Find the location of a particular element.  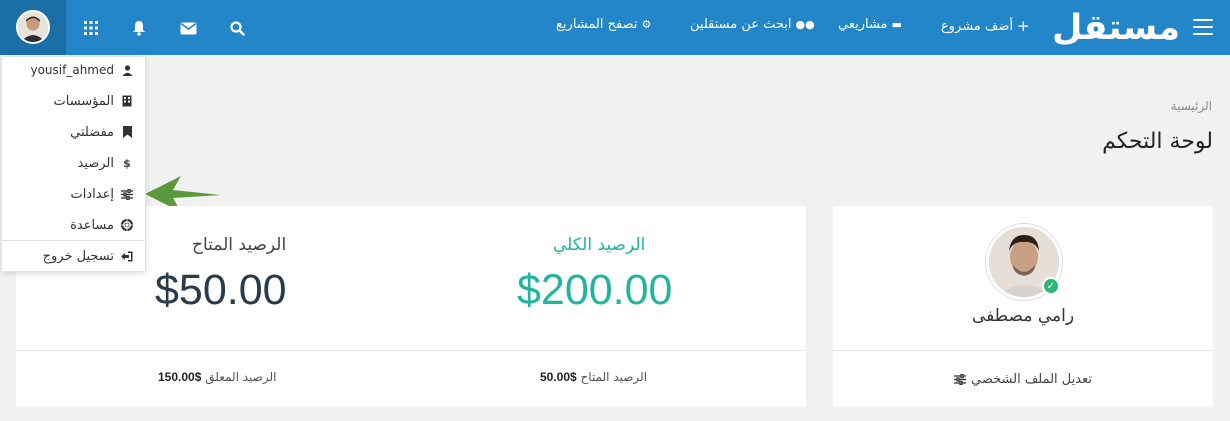

user-menu-toggle is located at coordinates (33, 27).